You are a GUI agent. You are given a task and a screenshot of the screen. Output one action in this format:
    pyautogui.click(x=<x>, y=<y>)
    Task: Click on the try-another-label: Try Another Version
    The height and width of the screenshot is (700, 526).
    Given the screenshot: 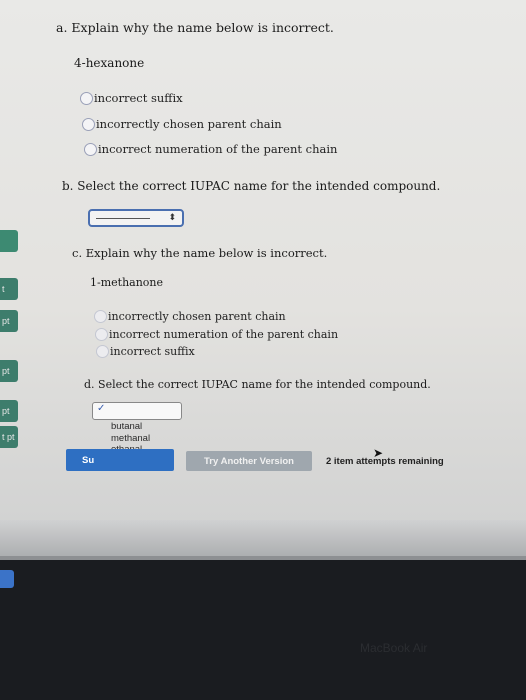 What is the action you would take?
    pyautogui.click(x=249, y=461)
    